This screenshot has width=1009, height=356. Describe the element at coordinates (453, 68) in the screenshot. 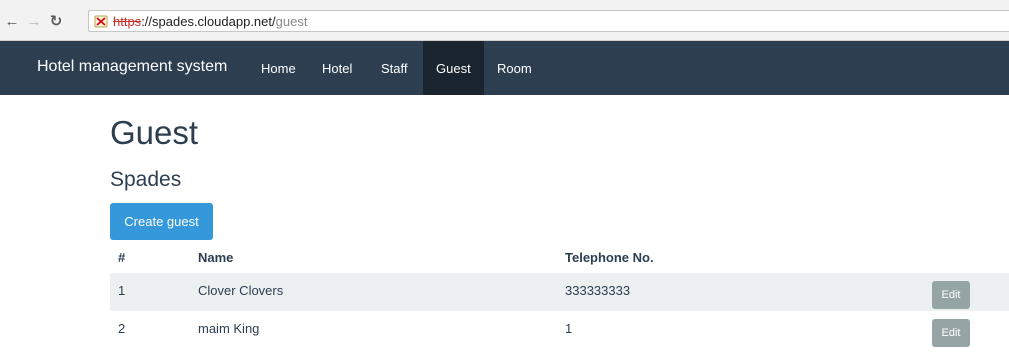

I see `nav-link-guest: Guest` at that location.